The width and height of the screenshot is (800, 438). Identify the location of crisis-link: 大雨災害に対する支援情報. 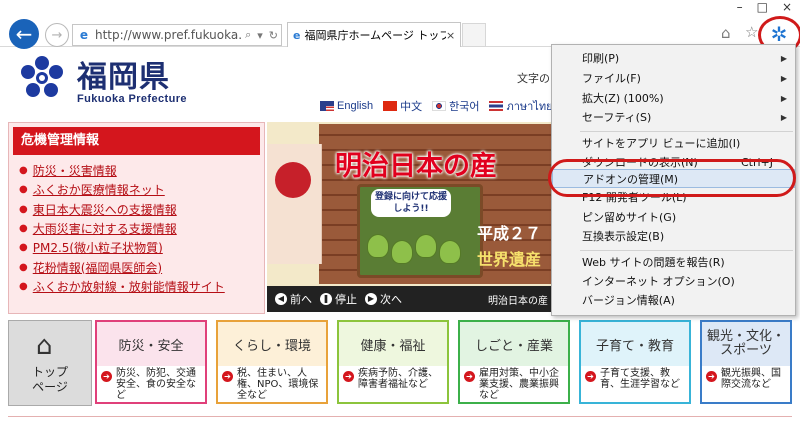
(105, 228).